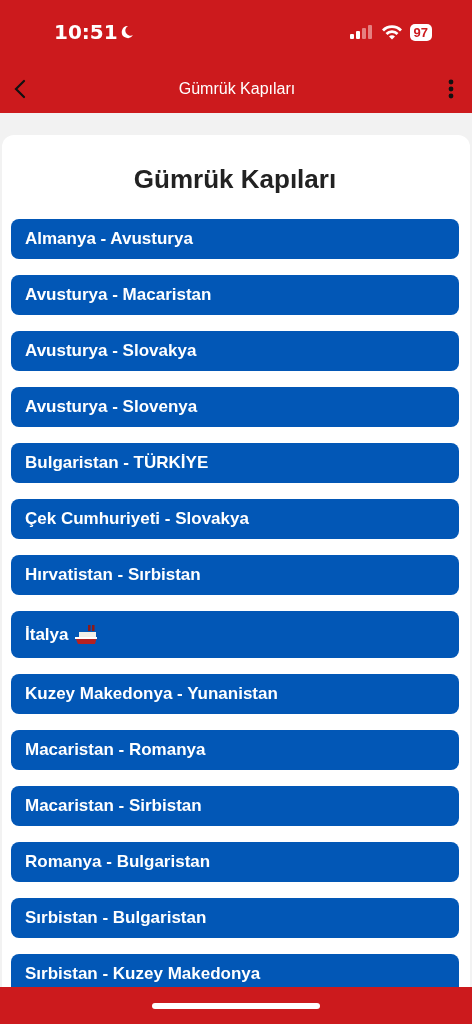  What do you see at coordinates (236, 1005) in the screenshot?
I see `home-indicator` at bounding box center [236, 1005].